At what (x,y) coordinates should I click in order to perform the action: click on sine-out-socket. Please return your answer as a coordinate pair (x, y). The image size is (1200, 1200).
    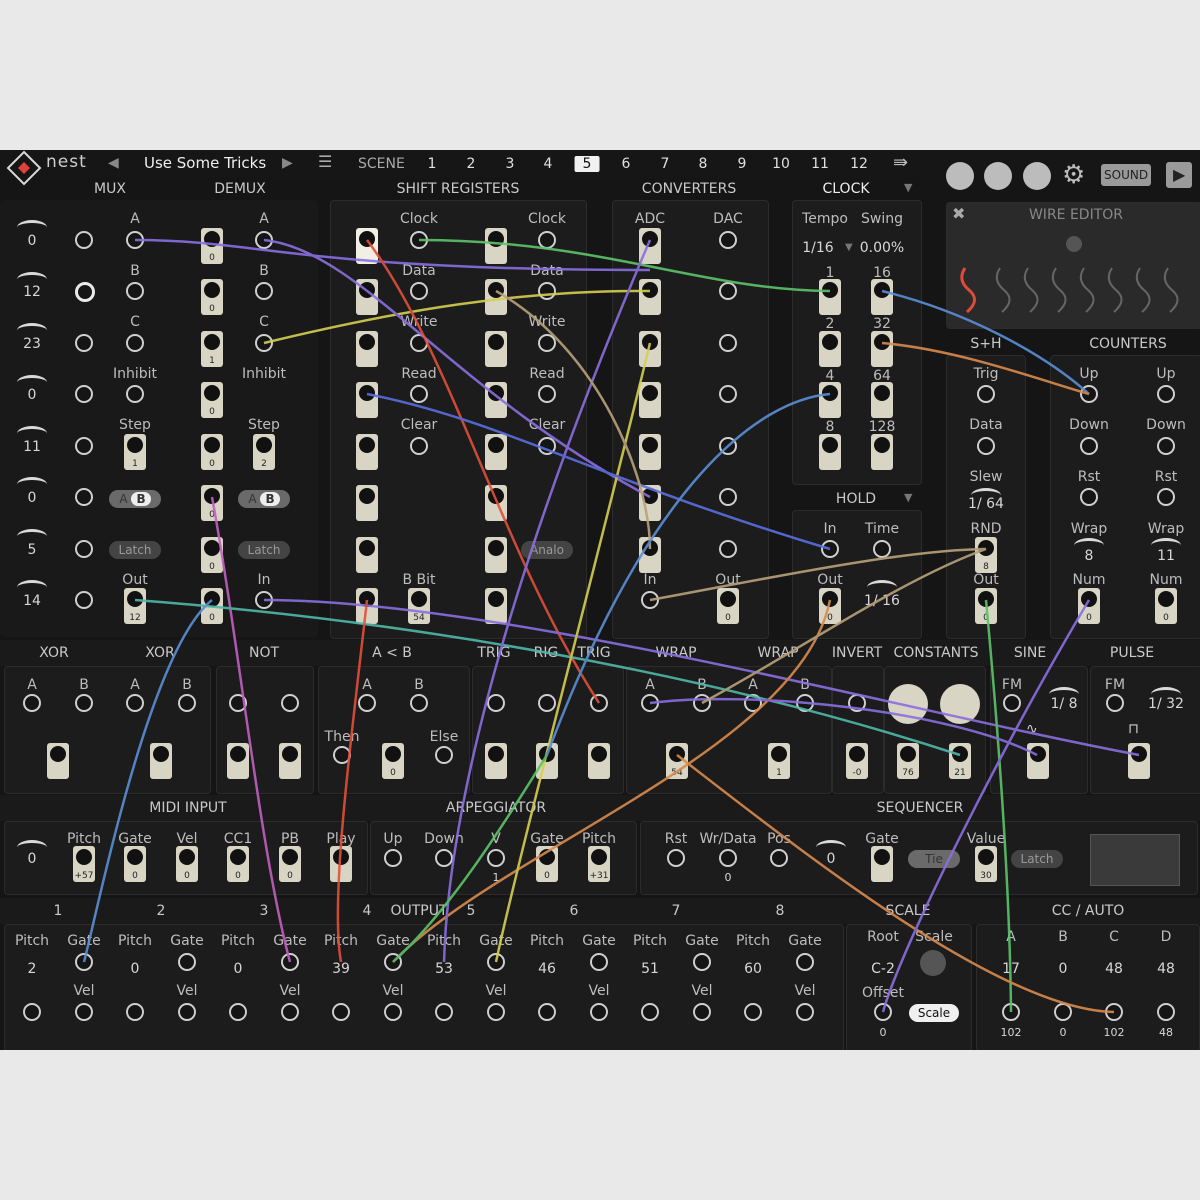
    Looking at the image, I should click on (1038, 761).